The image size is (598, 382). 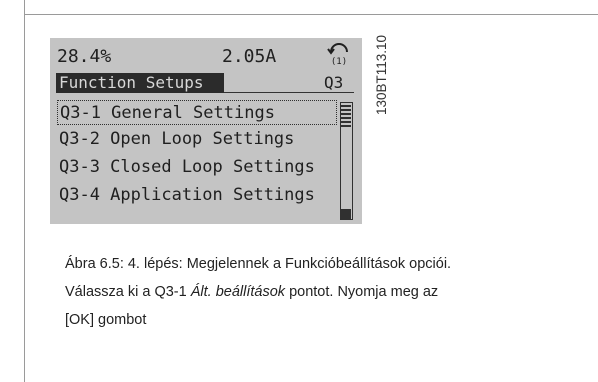 I want to click on scrollbar-thumb, so click(x=346, y=115).